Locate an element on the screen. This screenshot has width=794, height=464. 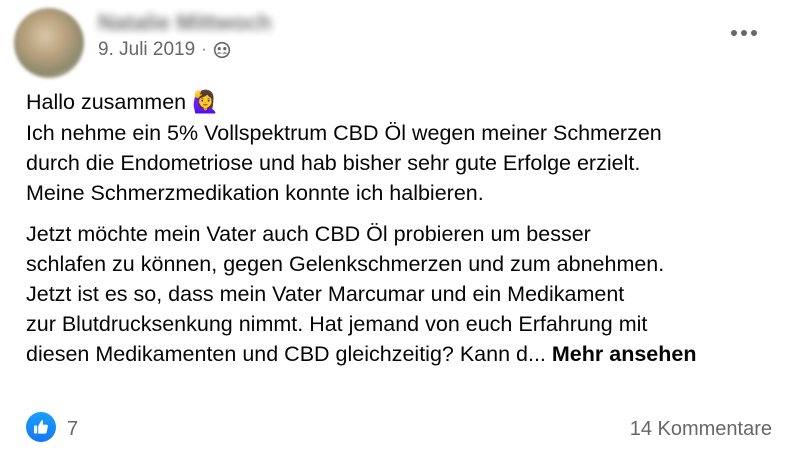
post-meta: 9. Juli 2019 · is located at coordinates (164, 50).